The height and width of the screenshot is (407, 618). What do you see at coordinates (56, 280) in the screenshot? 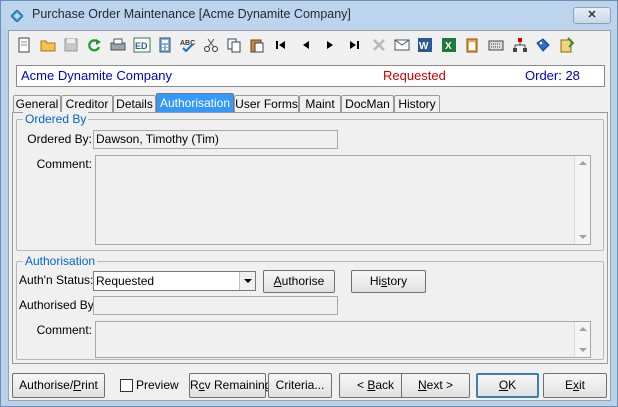
I see `auth-status-label: Auth'n Status:` at bounding box center [56, 280].